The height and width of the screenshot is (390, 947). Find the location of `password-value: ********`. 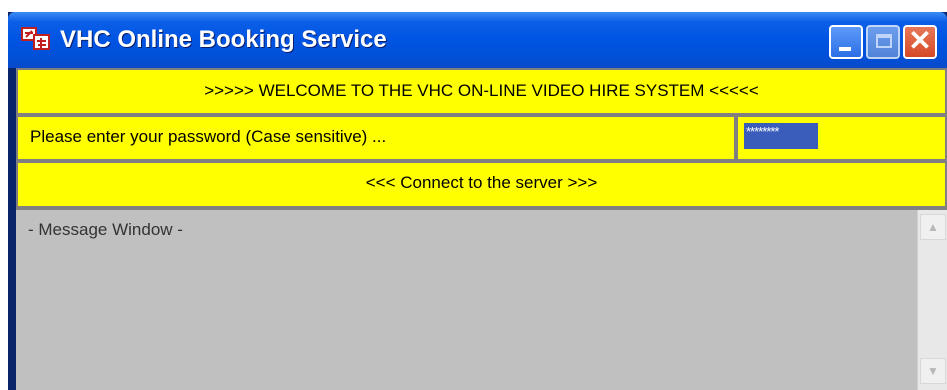

password-value: ******** is located at coordinates (781, 136).